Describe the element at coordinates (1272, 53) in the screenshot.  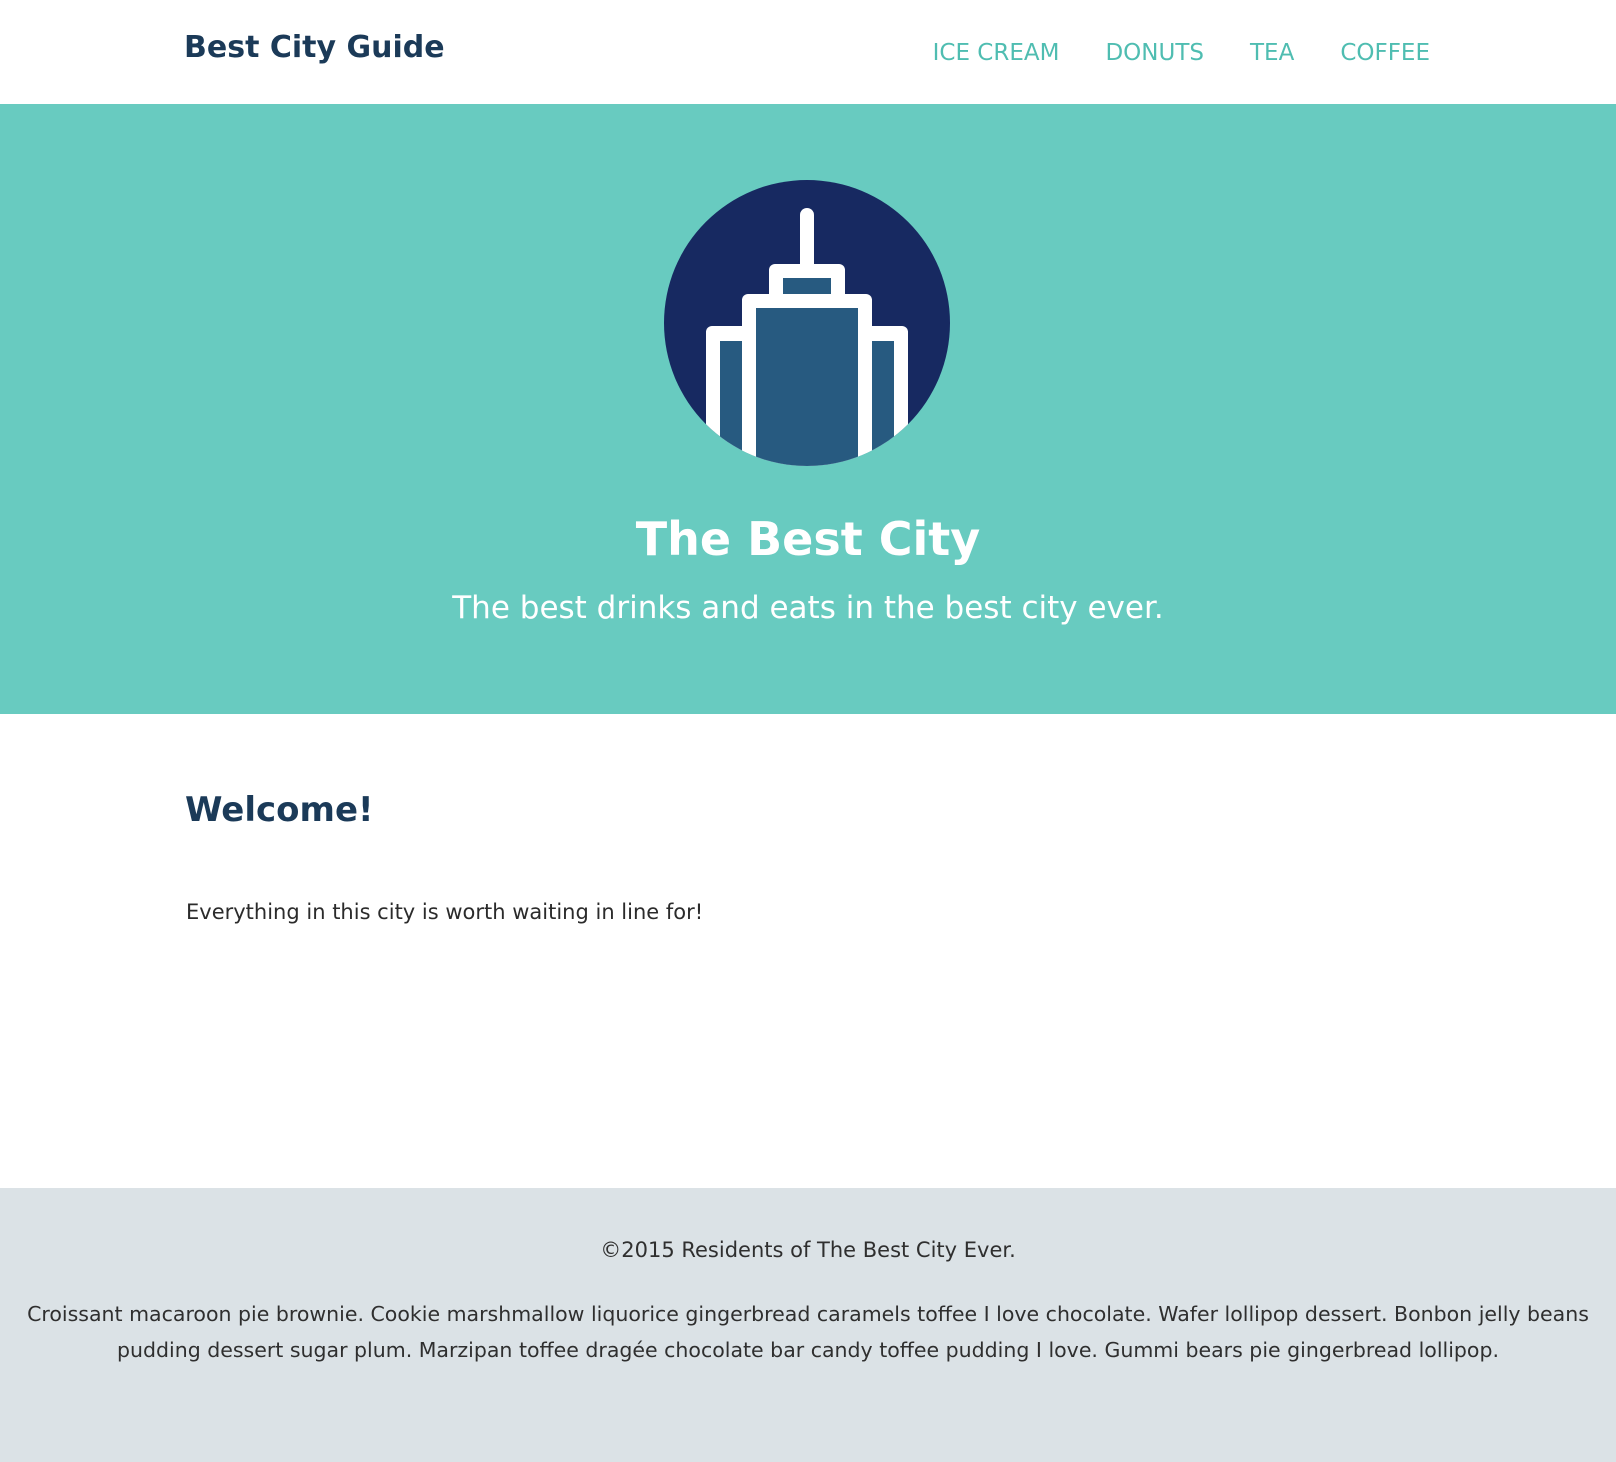
I see `nav-link-tea: TEA` at that location.